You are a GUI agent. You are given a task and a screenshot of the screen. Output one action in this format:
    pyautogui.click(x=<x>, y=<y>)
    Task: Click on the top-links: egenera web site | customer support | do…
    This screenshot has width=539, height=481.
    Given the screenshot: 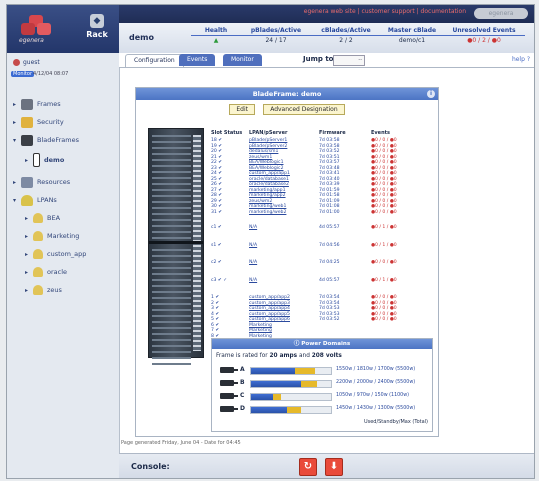 What is the action you would take?
    pyautogui.click(x=385, y=11)
    